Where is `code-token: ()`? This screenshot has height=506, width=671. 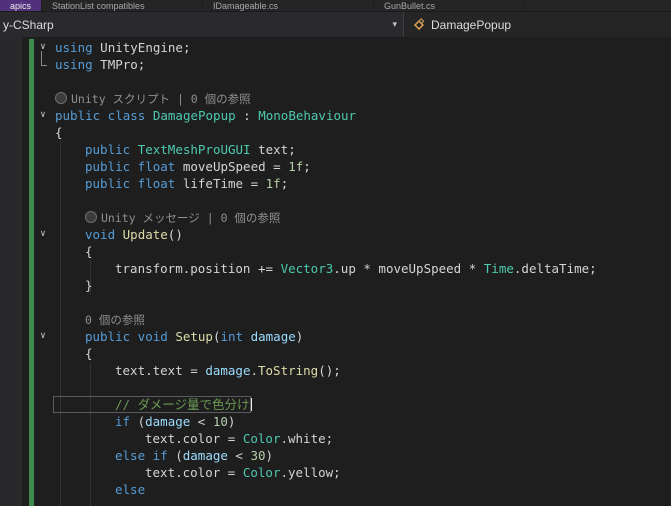 code-token: () is located at coordinates (175, 234).